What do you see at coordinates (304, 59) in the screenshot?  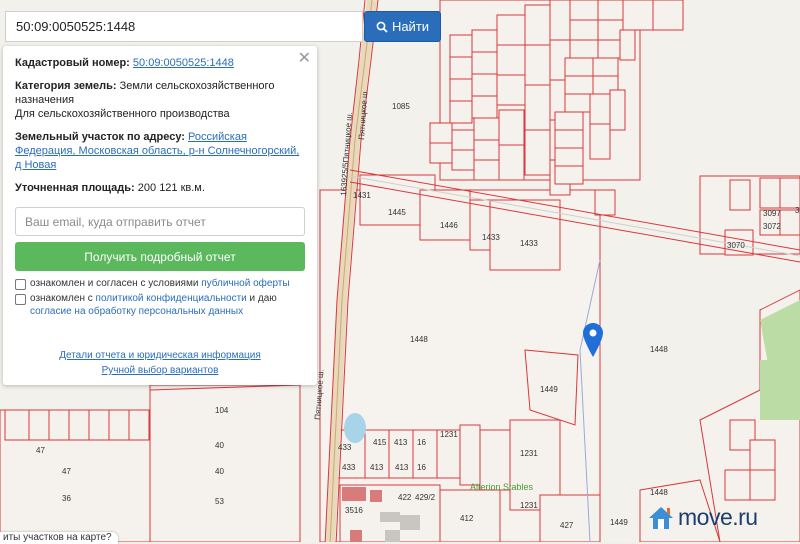 I see `close-icon: ✕` at bounding box center [304, 59].